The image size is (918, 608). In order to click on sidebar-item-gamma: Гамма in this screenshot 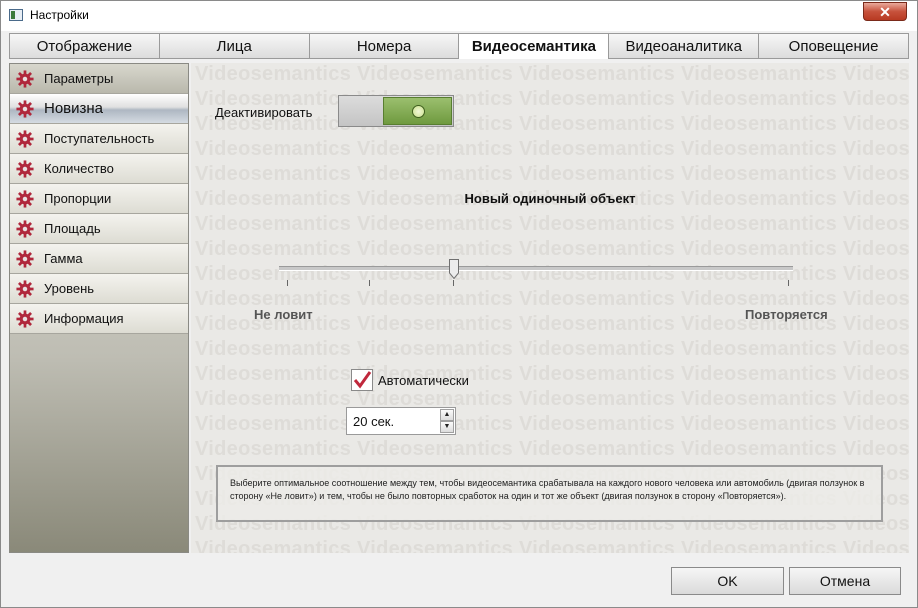, I will do `click(99, 259)`.